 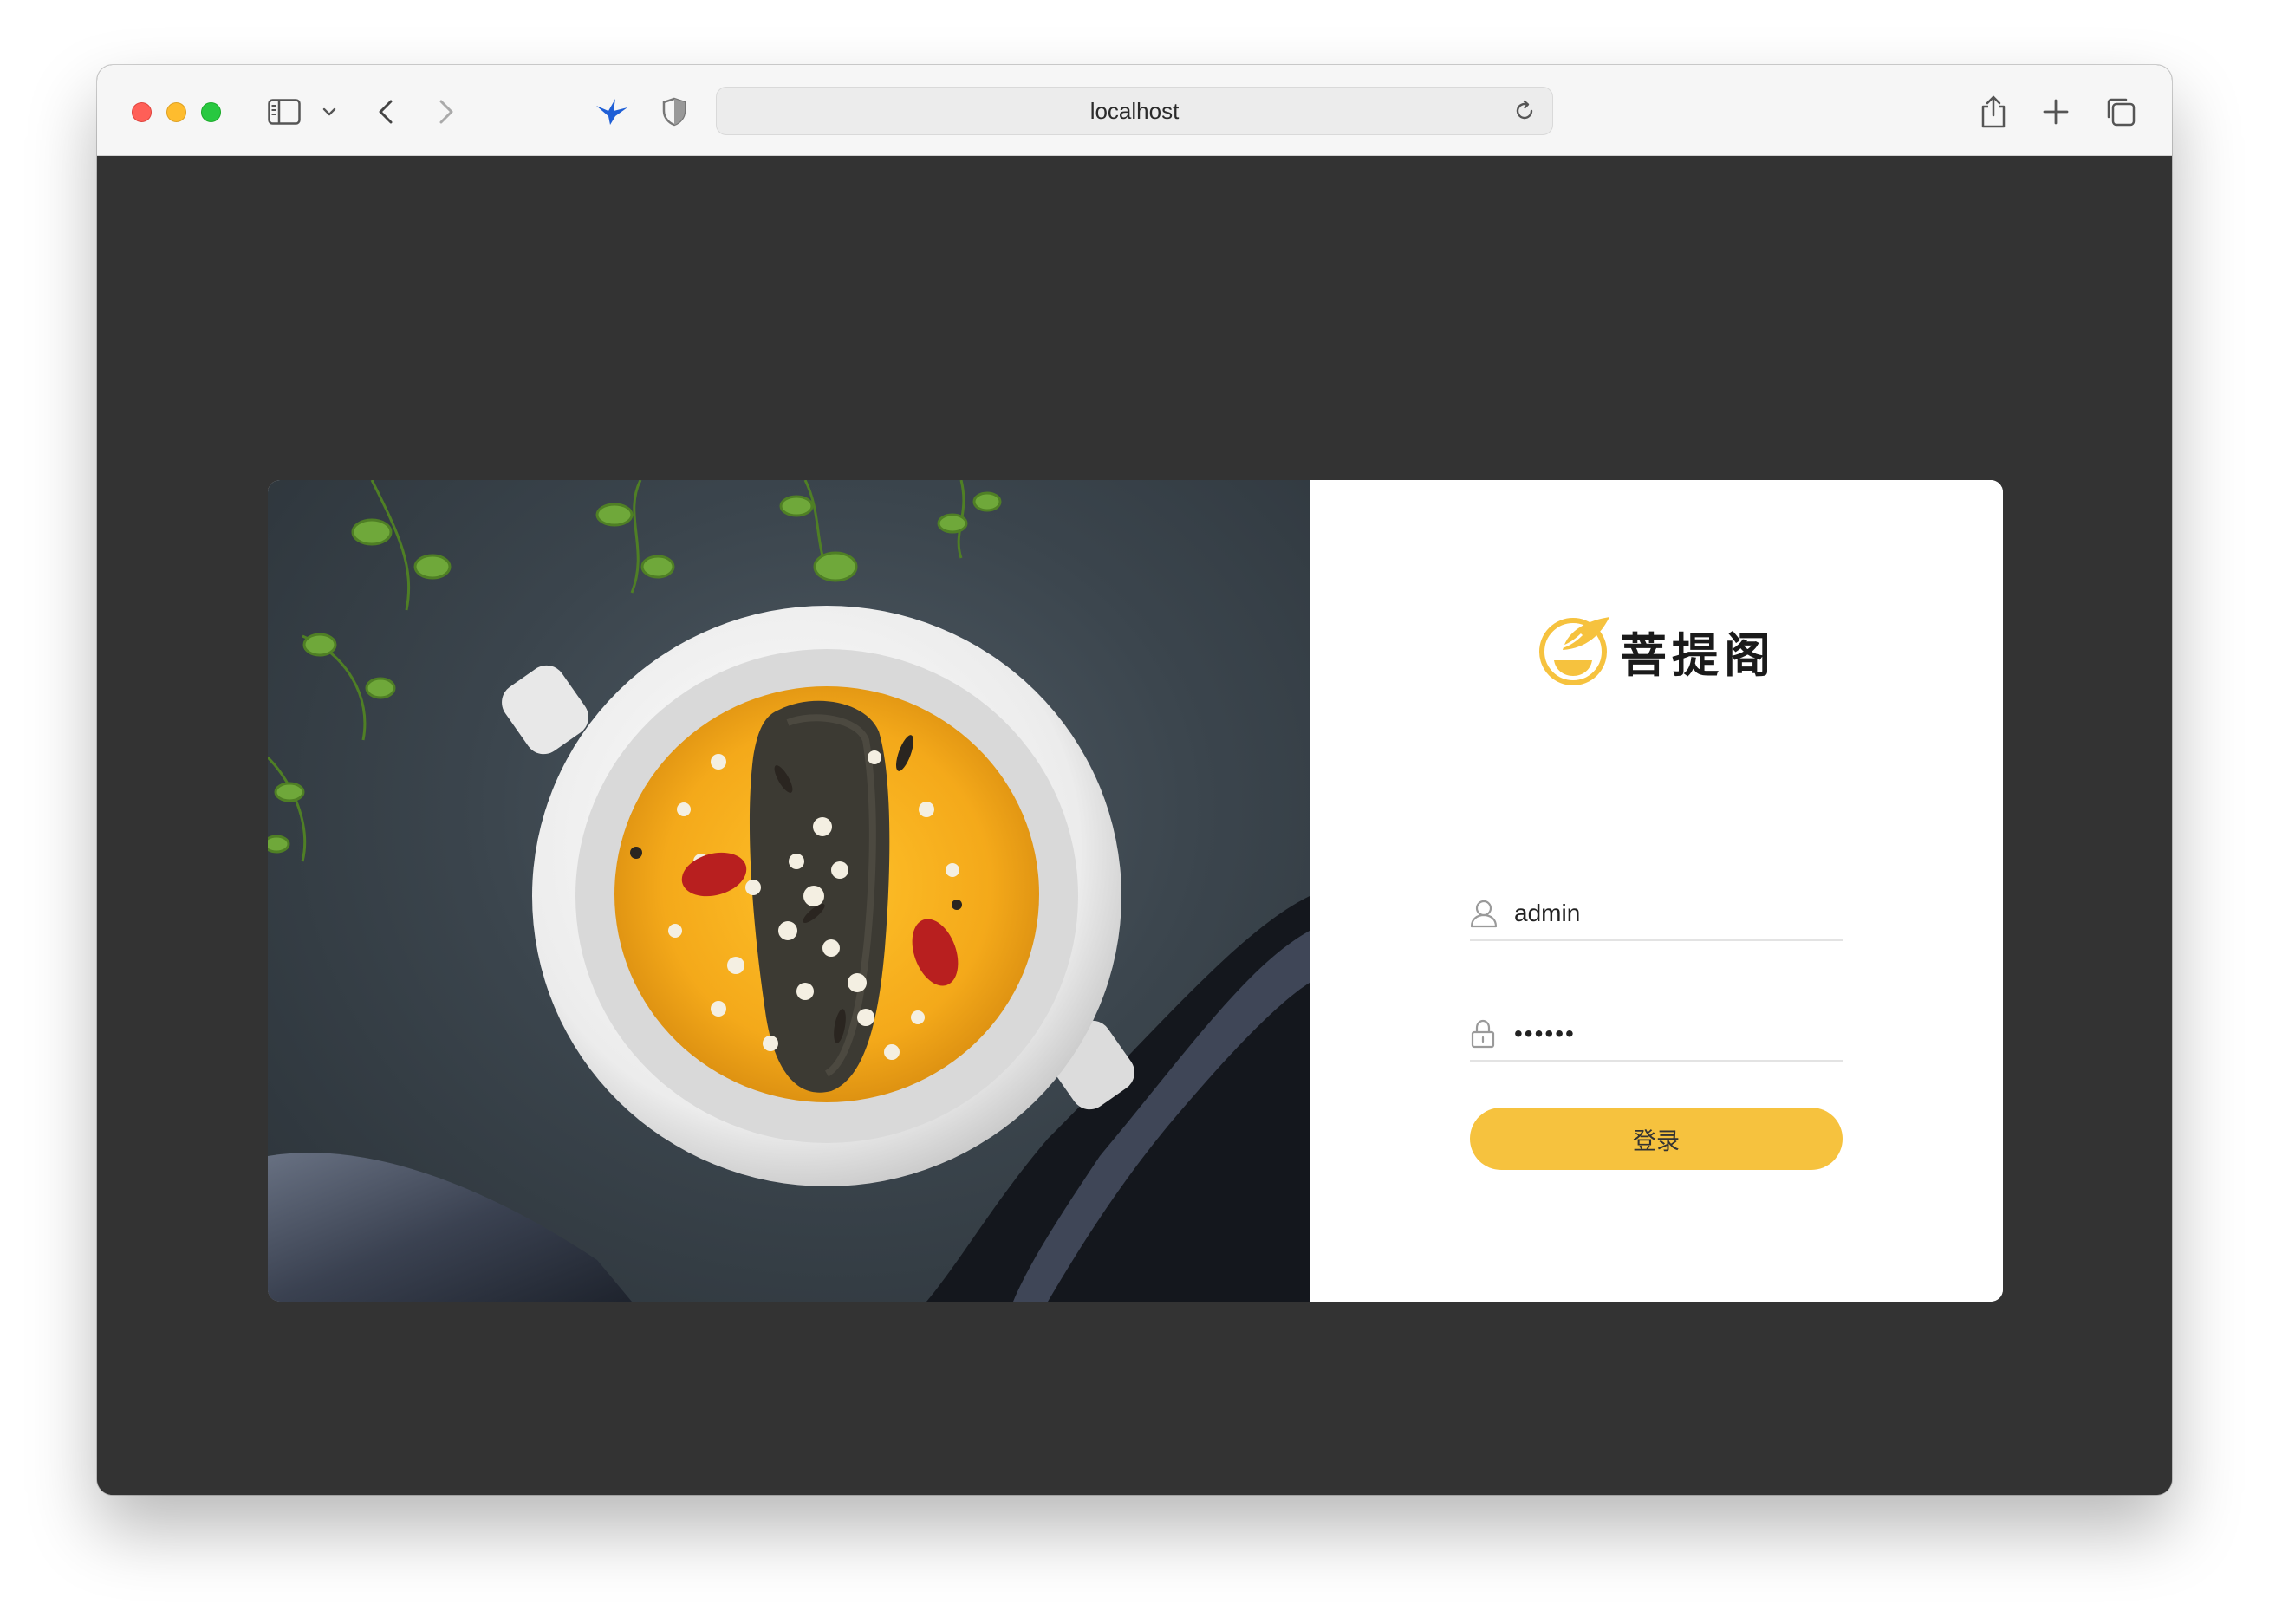 I want to click on username-field, so click(x=1656, y=914).